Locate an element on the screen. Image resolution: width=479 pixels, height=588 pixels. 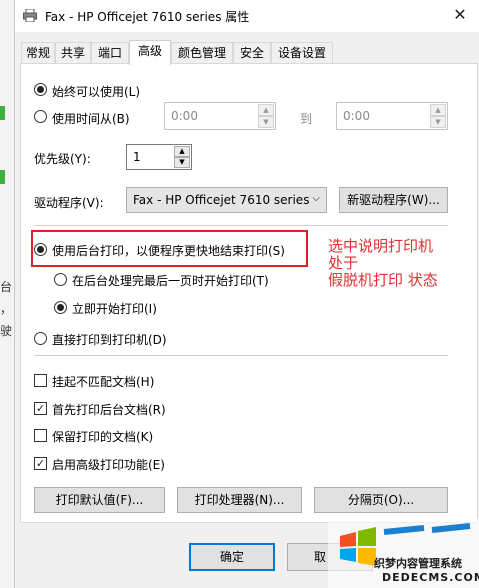
background-text: ， is located at coordinates (6, 309).